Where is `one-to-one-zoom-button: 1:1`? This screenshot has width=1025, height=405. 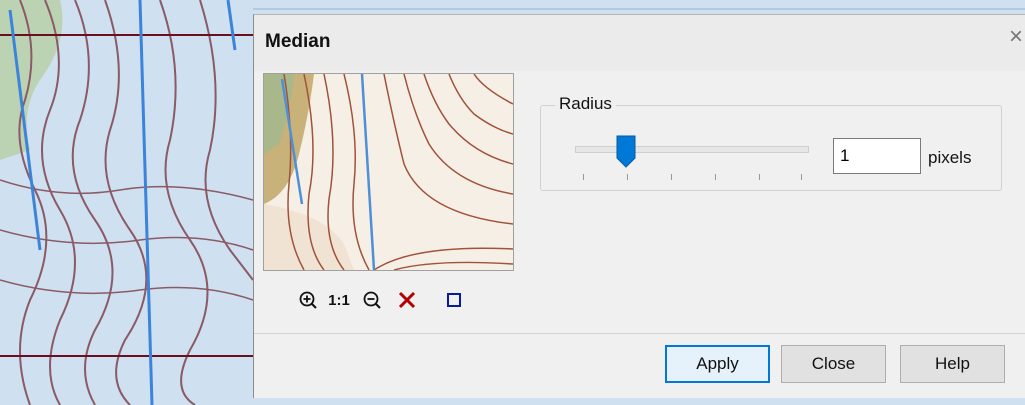 one-to-one-zoom-button: 1:1 is located at coordinates (339, 300).